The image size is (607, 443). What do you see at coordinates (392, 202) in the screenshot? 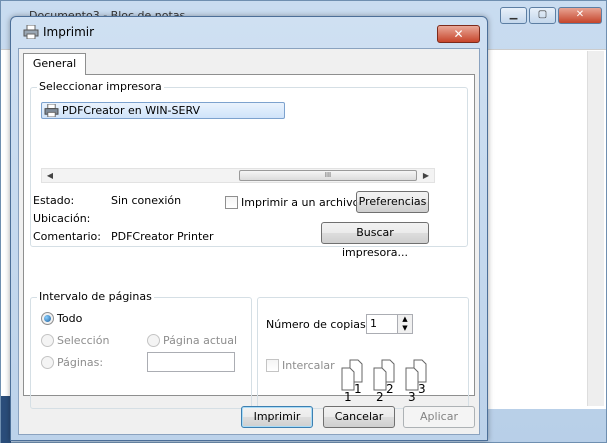
I see `preferences-button: Preferencias` at bounding box center [392, 202].